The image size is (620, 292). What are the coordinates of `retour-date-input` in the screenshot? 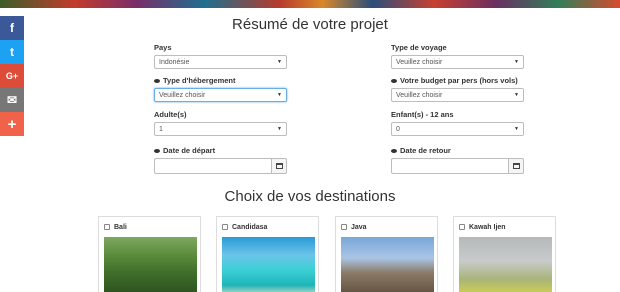 It's located at (457, 166).